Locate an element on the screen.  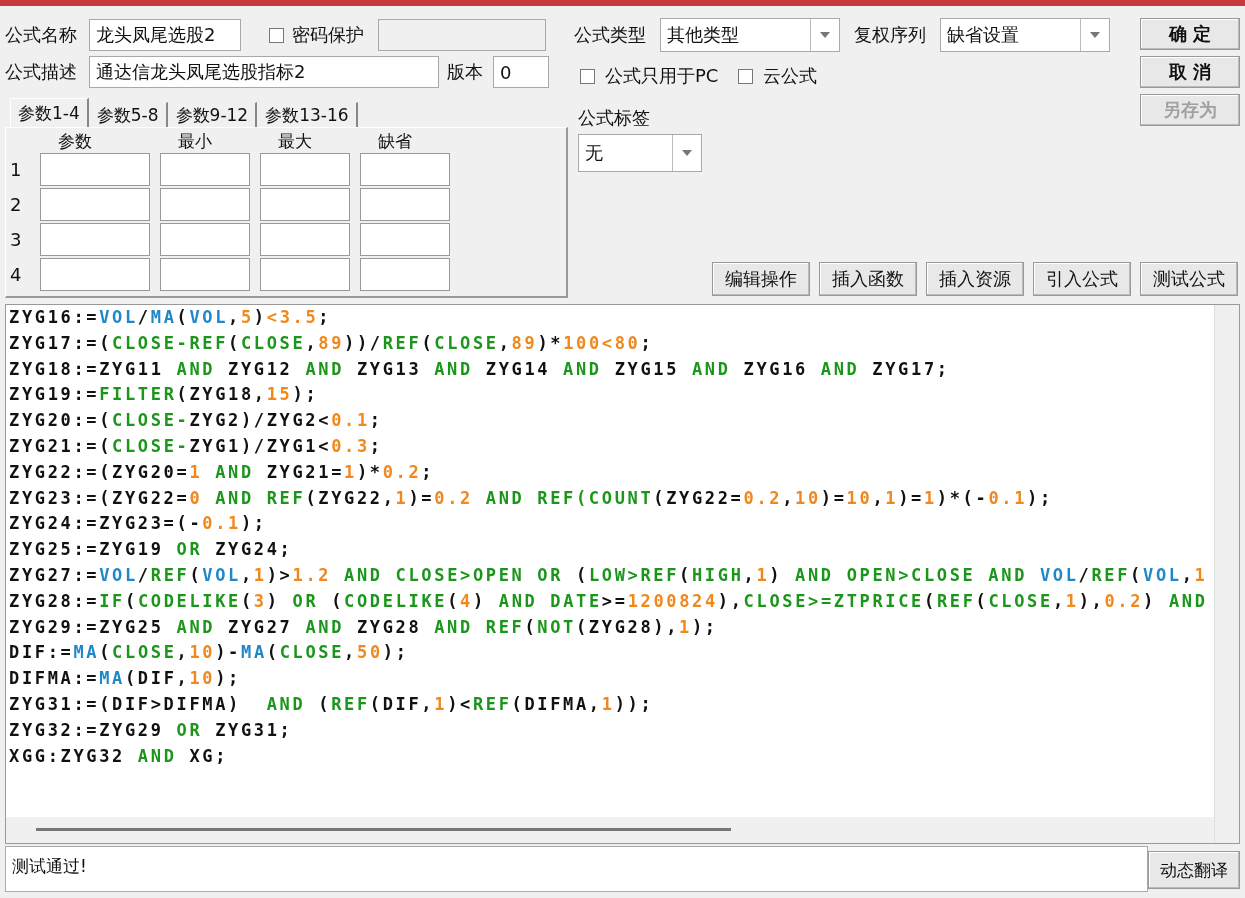
code-line: ZYG23:=(ZYG22=0 AND REF(ZYG22,1)=0.2 AND REF(COUNT(ZYG22=0.2,10)=10,1)=1)*(-0.1); is located at coordinates (531, 498).